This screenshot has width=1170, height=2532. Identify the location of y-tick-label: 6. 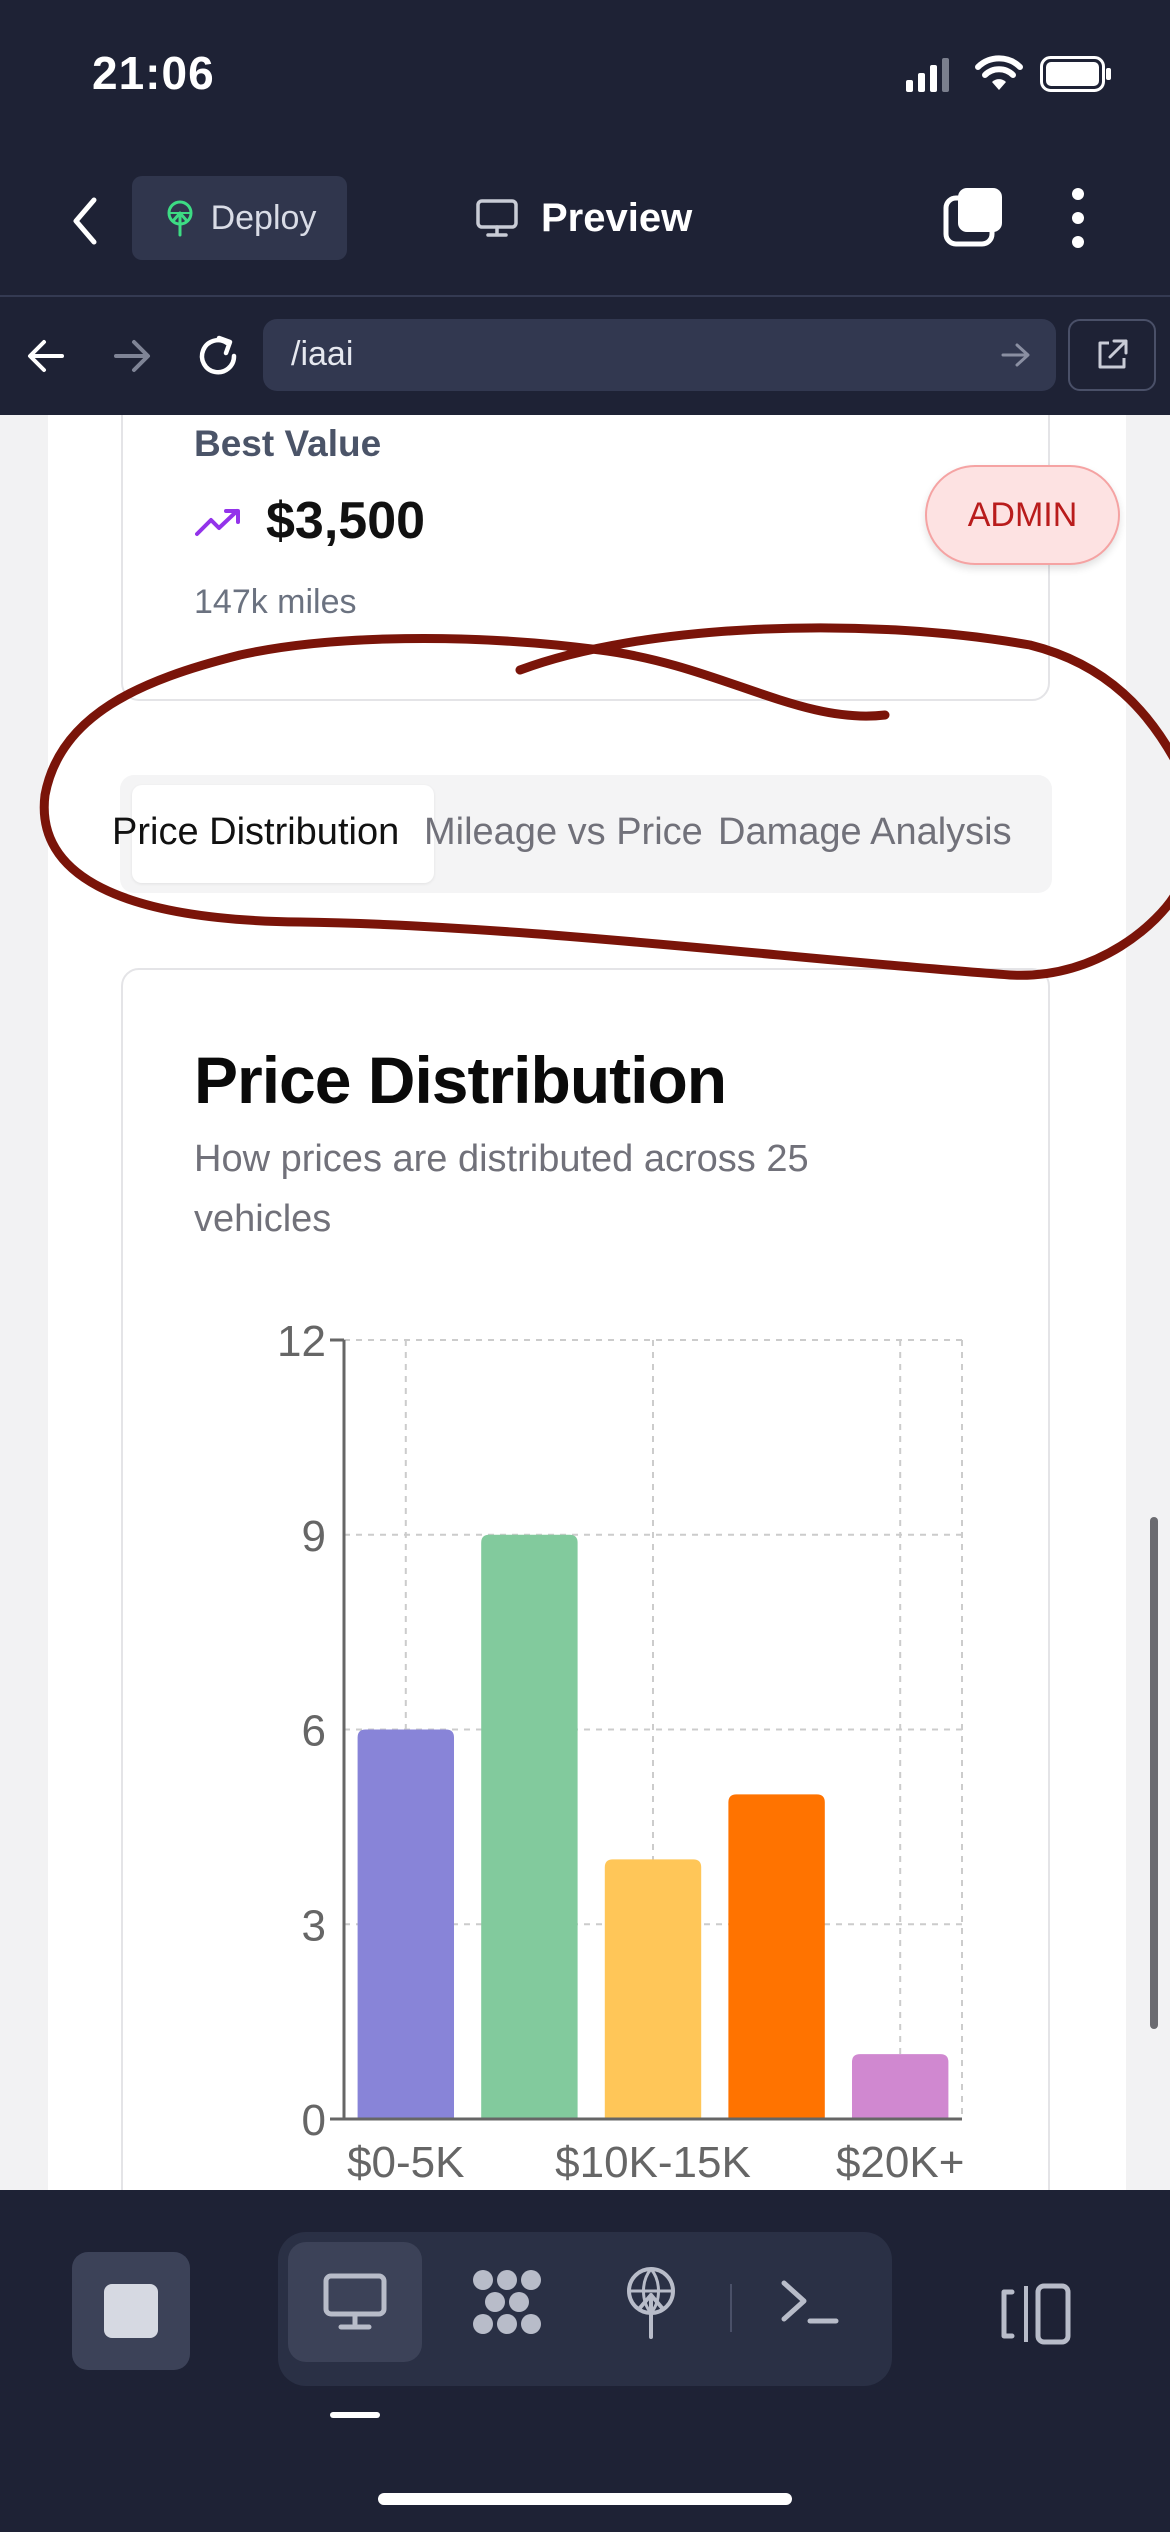
(314, 1731).